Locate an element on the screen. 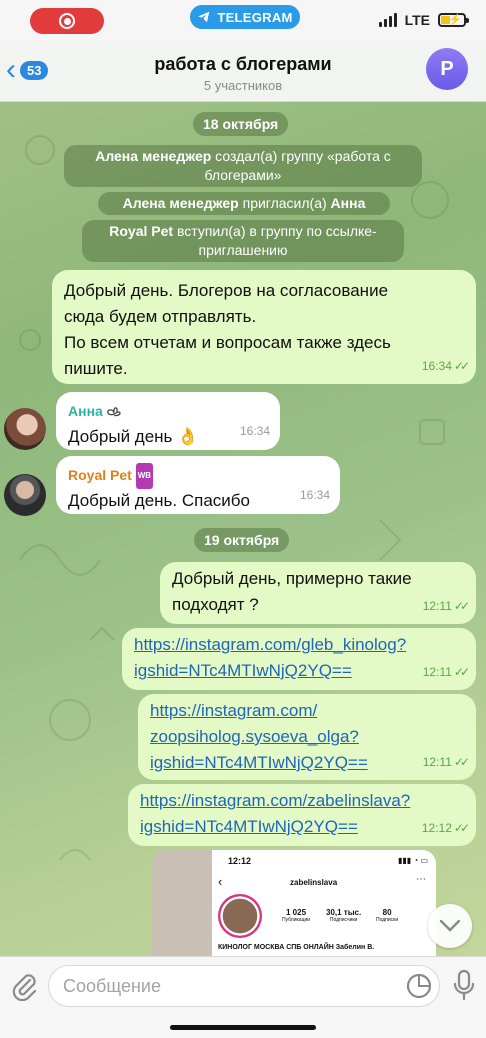 The image size is (486, 1038). signal-icon is located at coordinates (387, 20).